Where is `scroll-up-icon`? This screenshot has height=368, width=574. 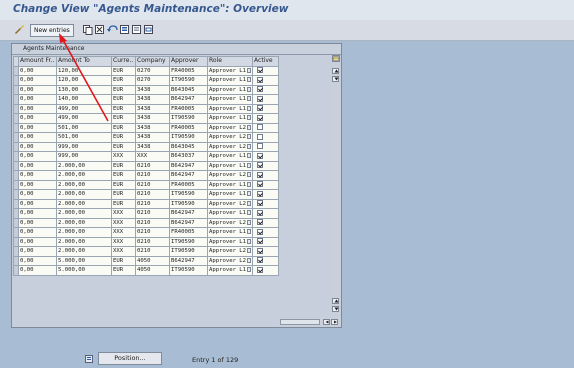
scroll-up-icon is located at coordinates (335, 71).